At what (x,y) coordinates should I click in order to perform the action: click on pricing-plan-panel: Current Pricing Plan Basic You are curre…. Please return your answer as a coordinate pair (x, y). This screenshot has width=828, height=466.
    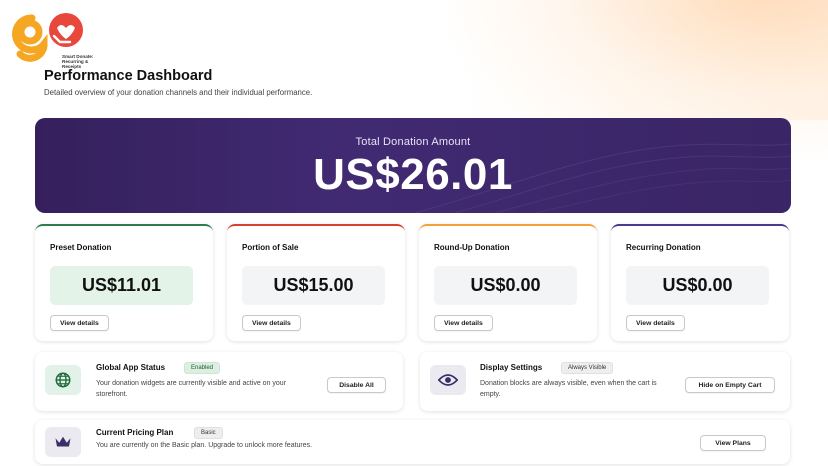
    Looking at the image, I should click on (412, 442).